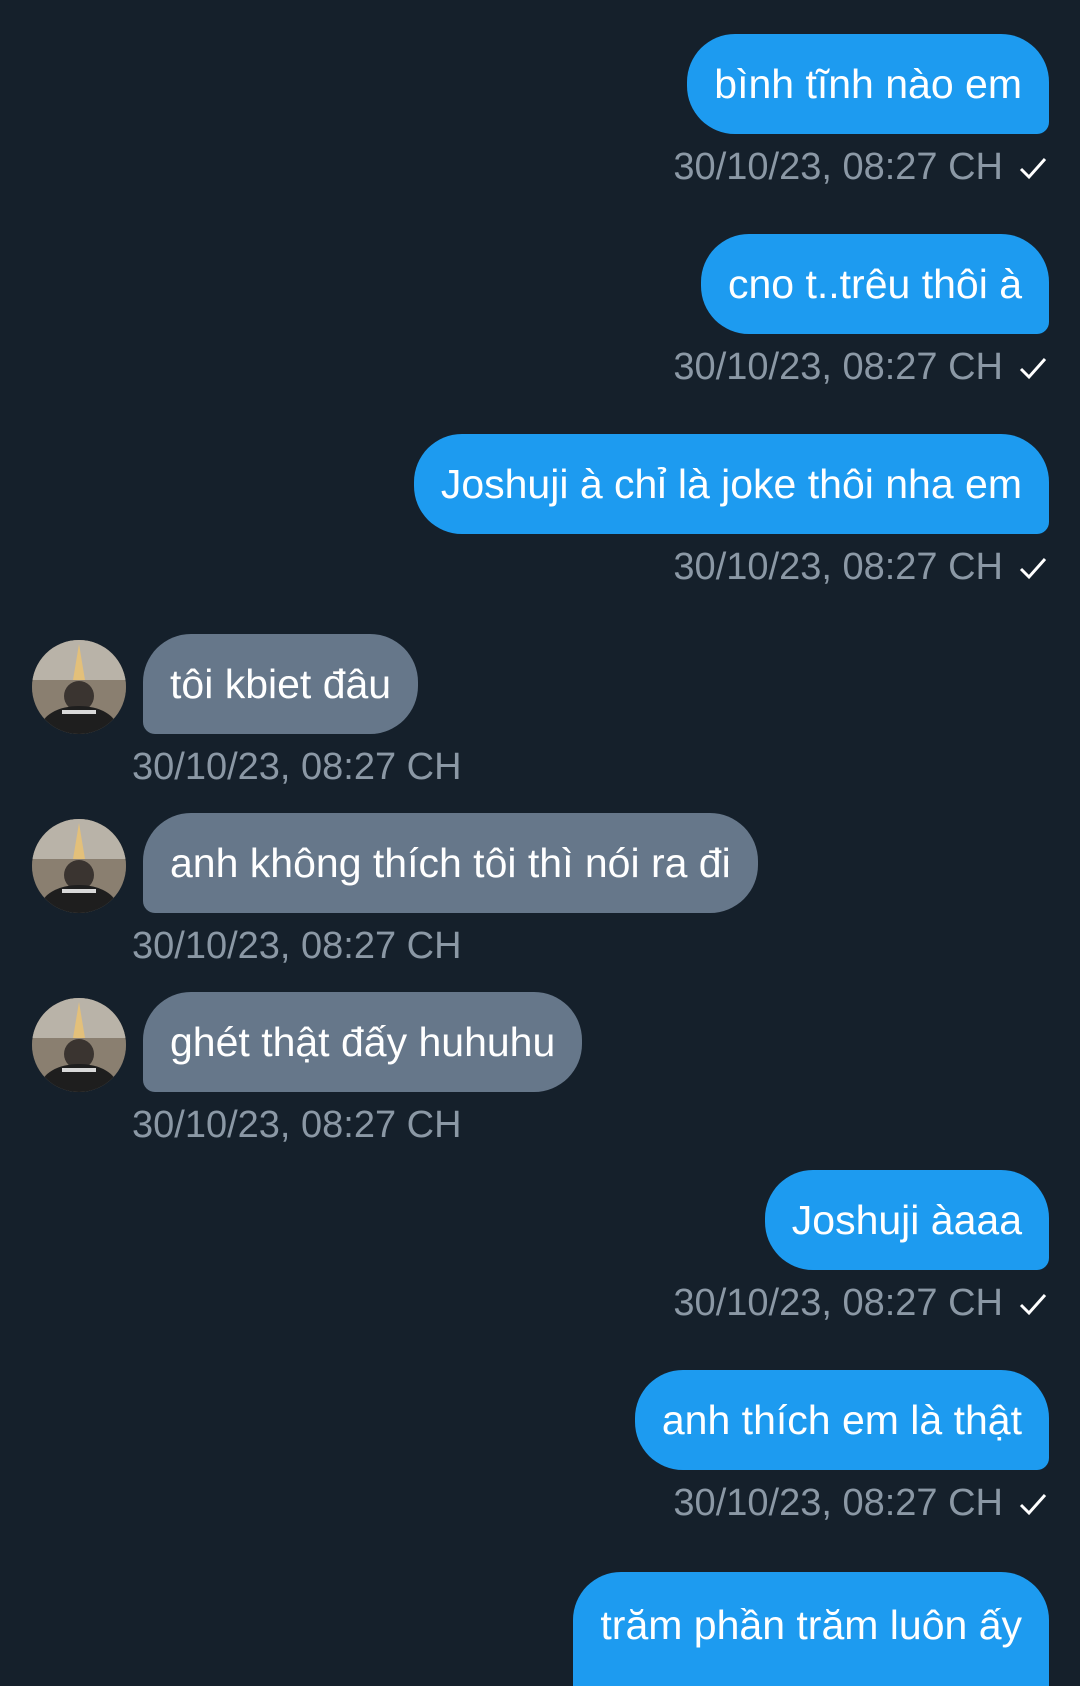 The height and width of the screenshot is (1686, 1080). Describe the element at coordinates (540, 114) in the screenshot. I see `sent-message: bình tĩnh nào em 30/10/23, 08:27 CH` at that location.